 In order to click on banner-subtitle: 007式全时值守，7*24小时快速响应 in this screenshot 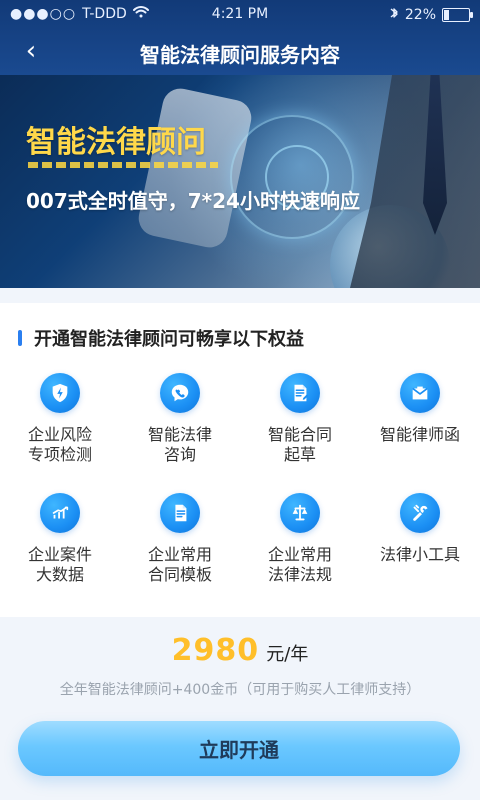, I will do `click(193, 201)`.